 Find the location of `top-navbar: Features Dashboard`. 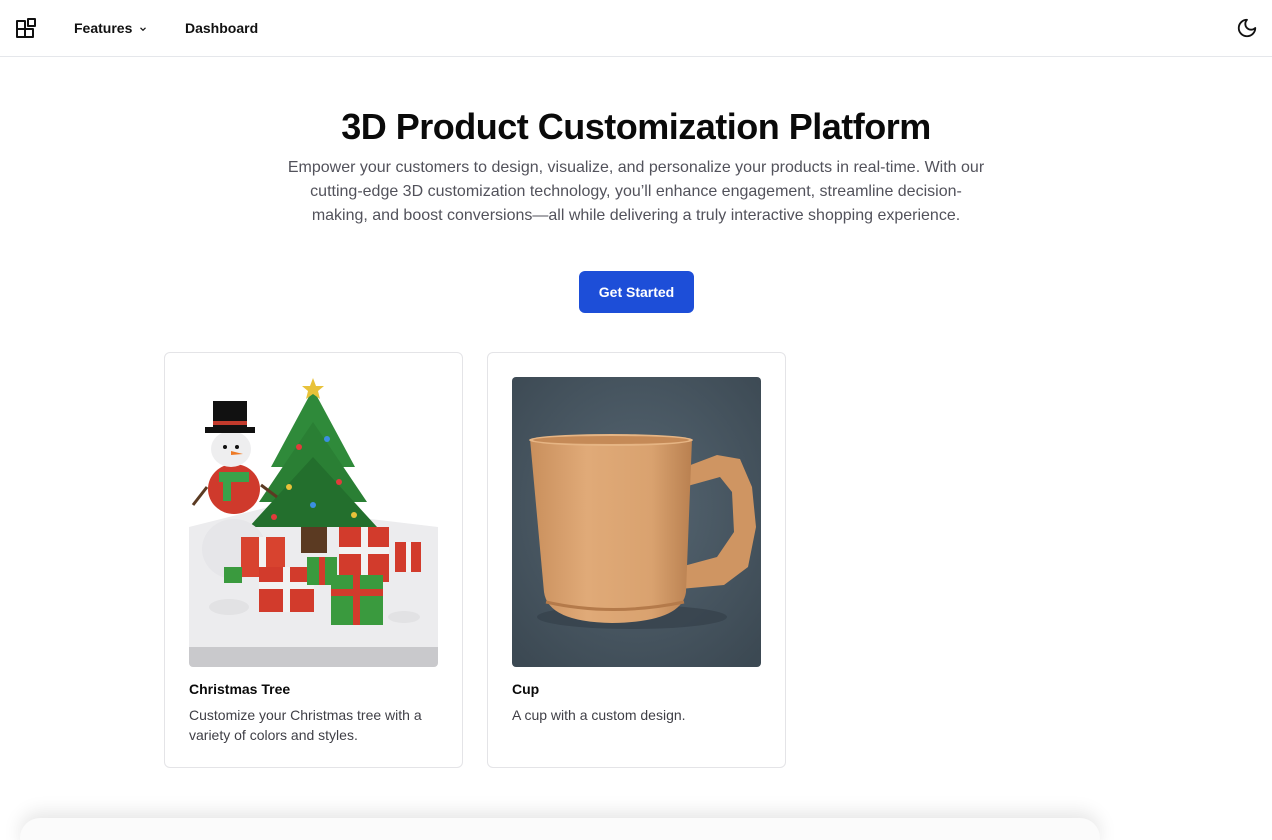

top-navbar: Features Dashboard is located at coordinates (636, 28).